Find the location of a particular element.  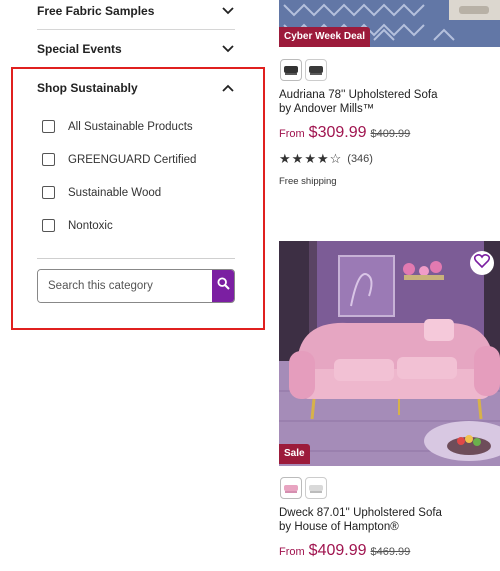

option-sustainable-wood: Sustainable Wood is located at coordinates (101, 192).